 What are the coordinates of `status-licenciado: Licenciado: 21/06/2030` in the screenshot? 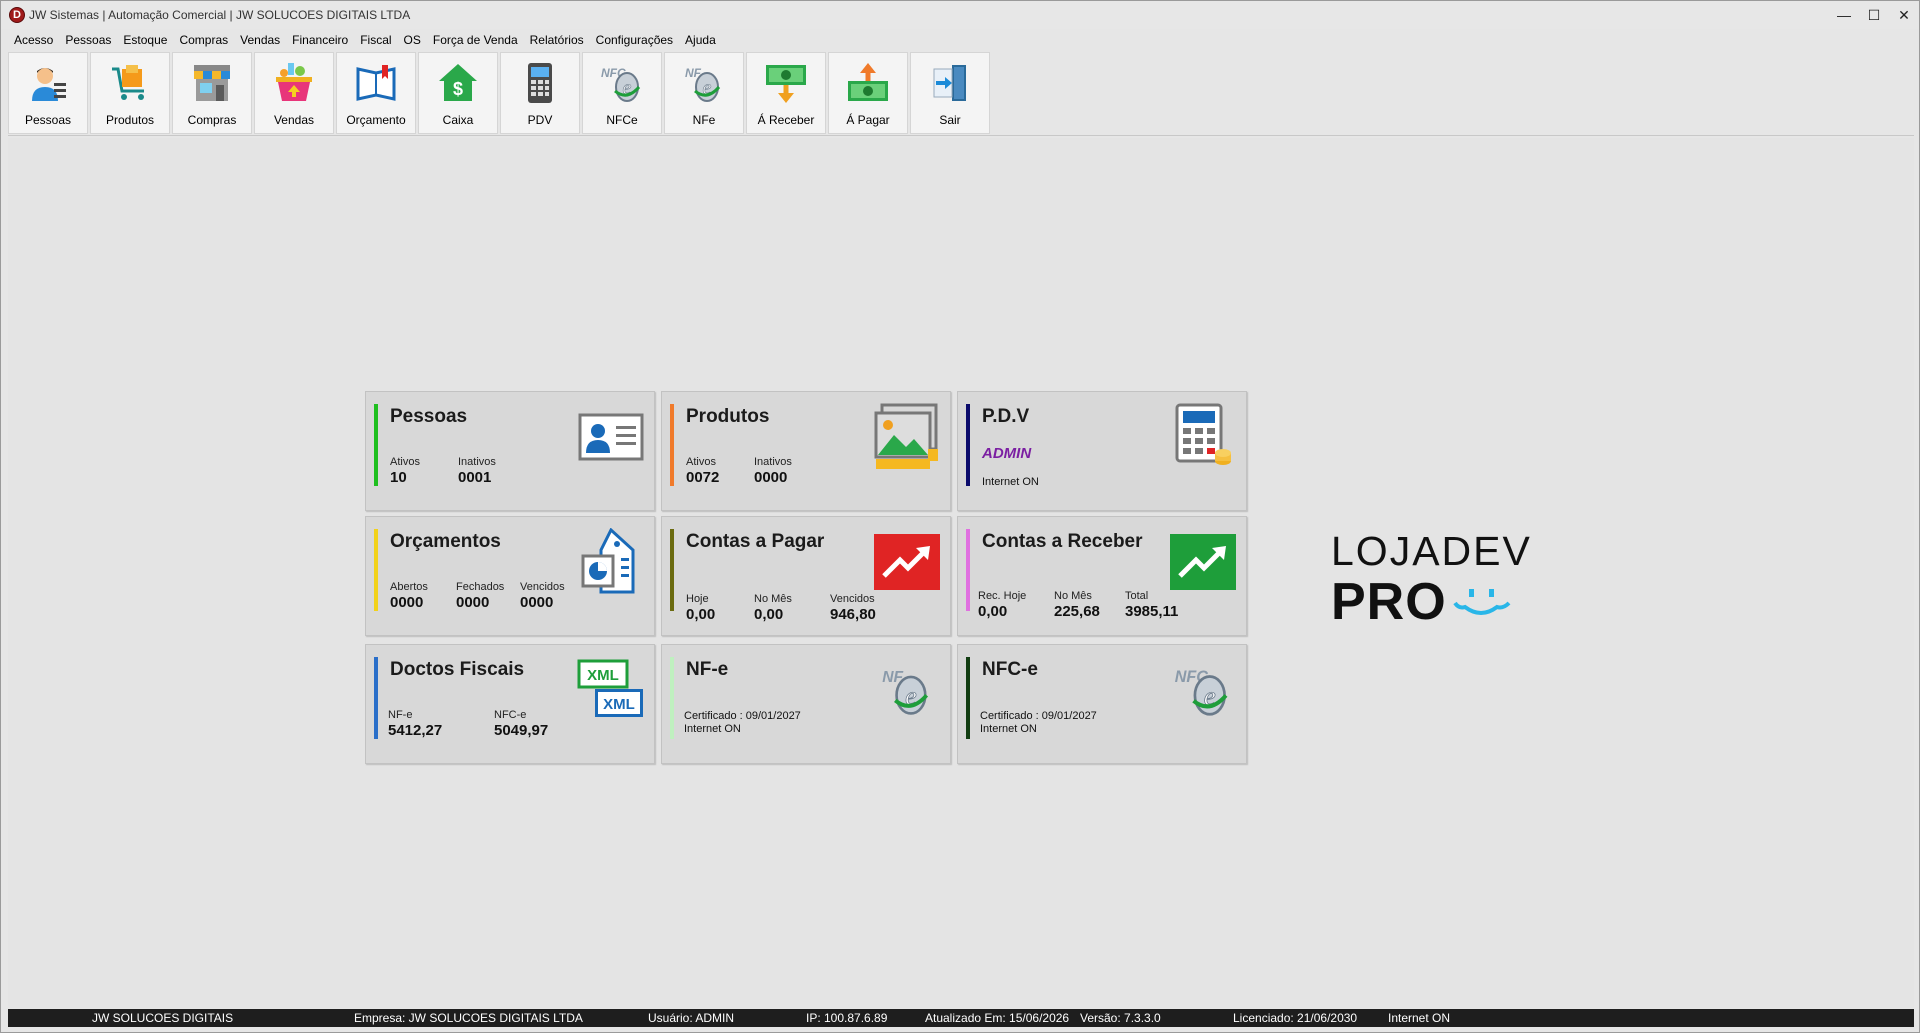 It's located at (1295, 1018).